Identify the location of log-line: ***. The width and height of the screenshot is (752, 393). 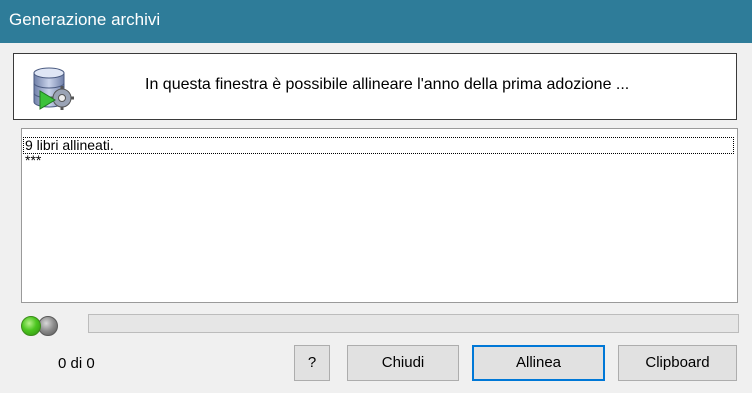
(33, 160).